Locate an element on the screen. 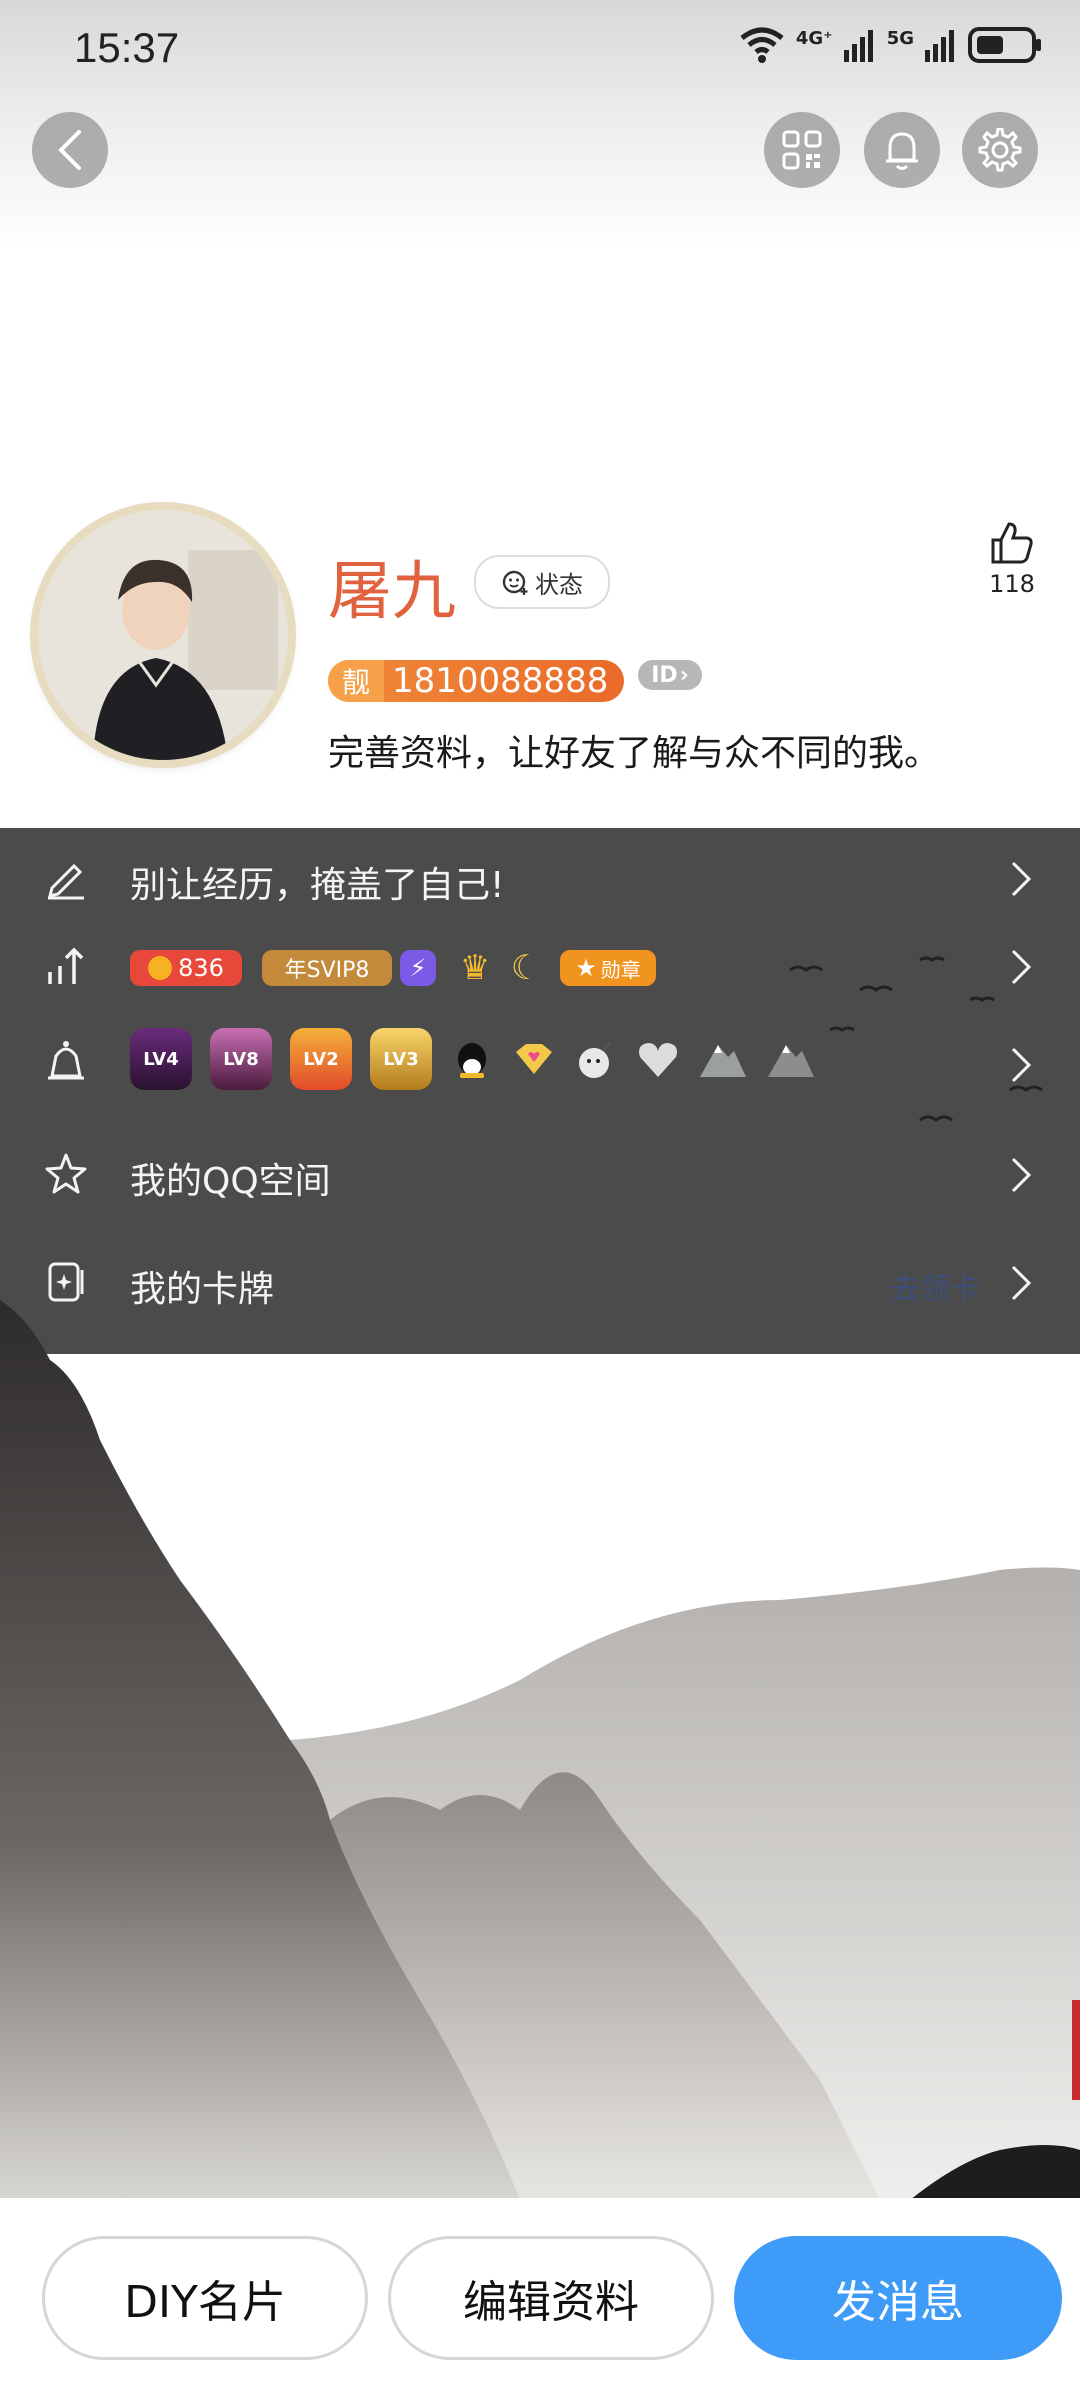 This screenshot has width=1080, height=2400. diy-card-button: DIY名片 is located at coordinates (205, 2298).